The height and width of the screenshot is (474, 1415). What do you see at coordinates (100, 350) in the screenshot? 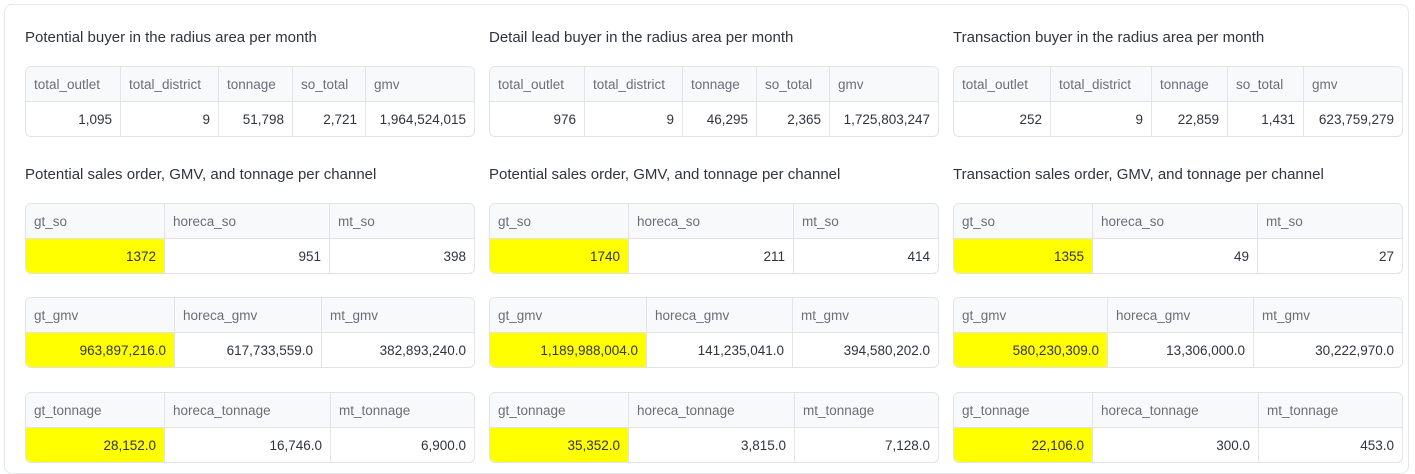
I see `highlighted-cell: 963,897,216.0` at bounding box center [100, 350].